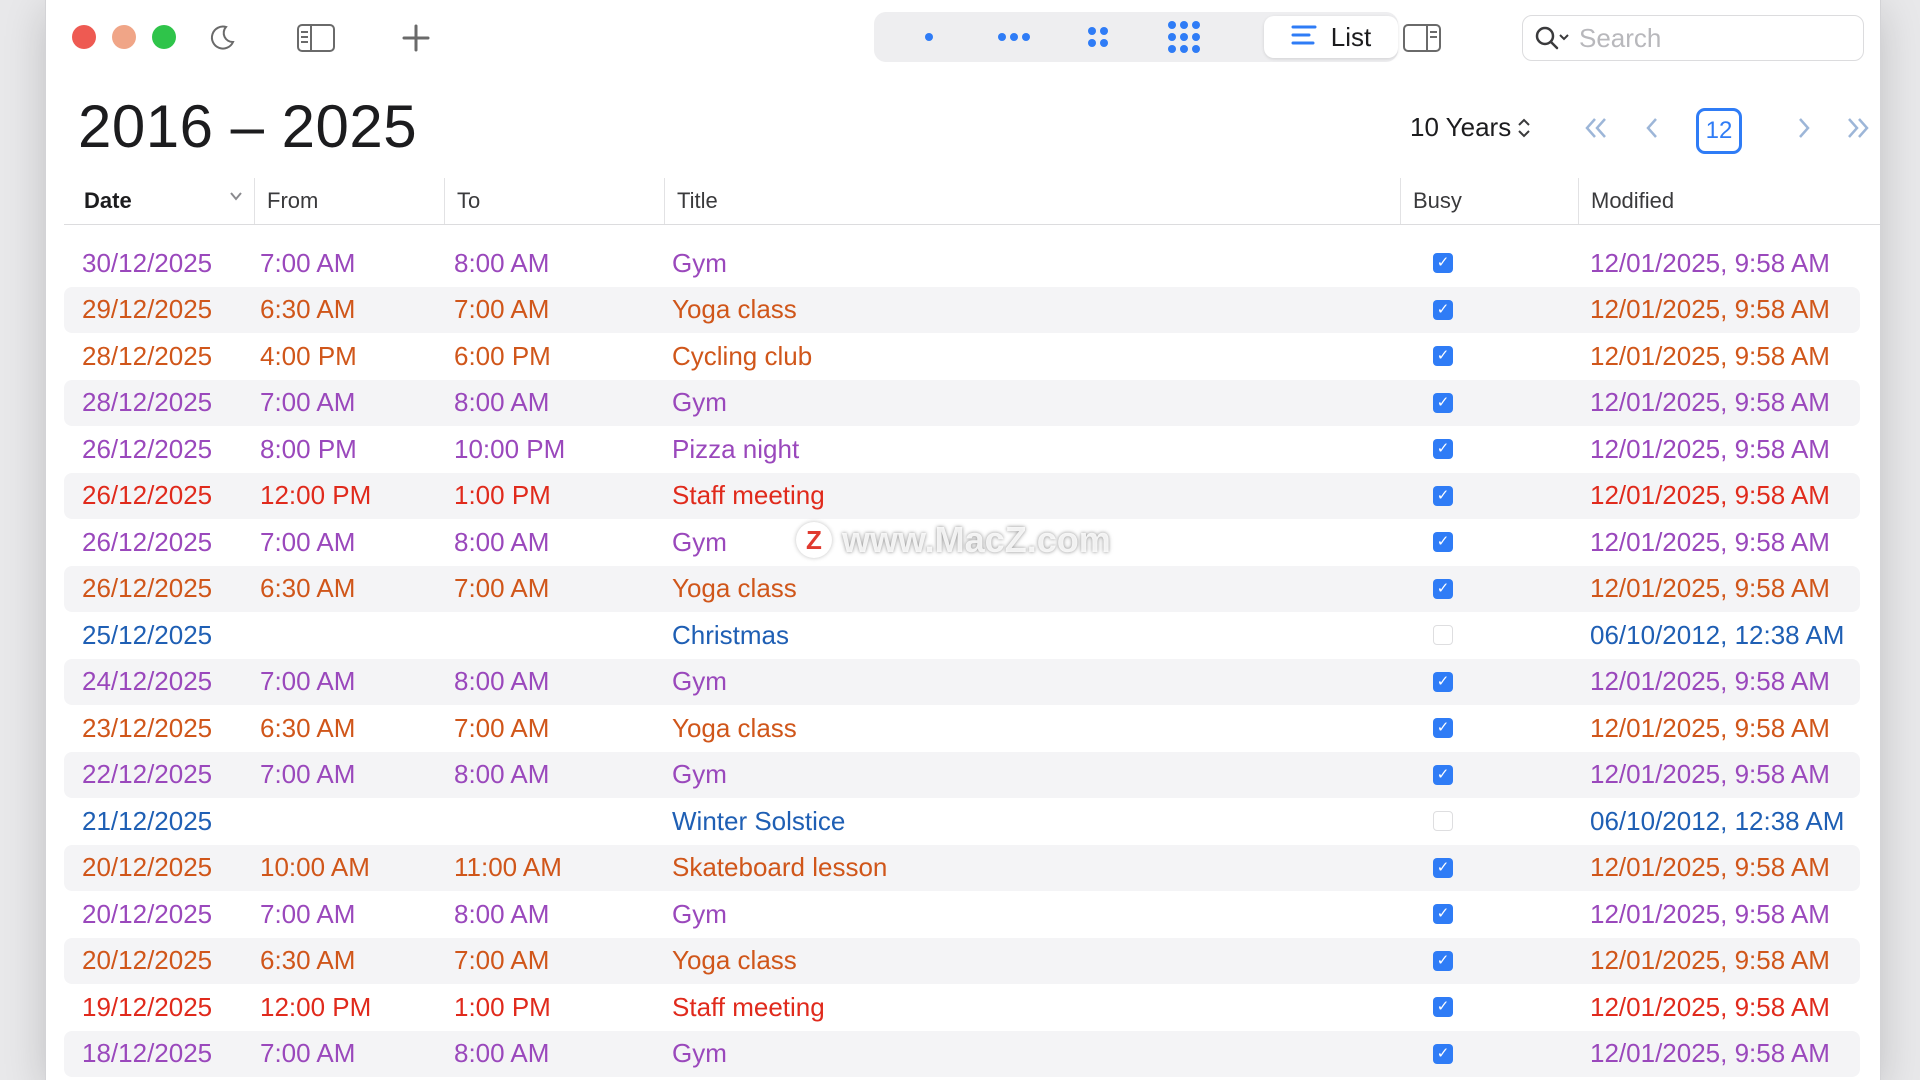 This screenshot has width=1920, height=1080. What do you see at coordinates (1652, 128) in the screenshot?
I see `chevron-left-icon` at bounding box center [1652, 128].